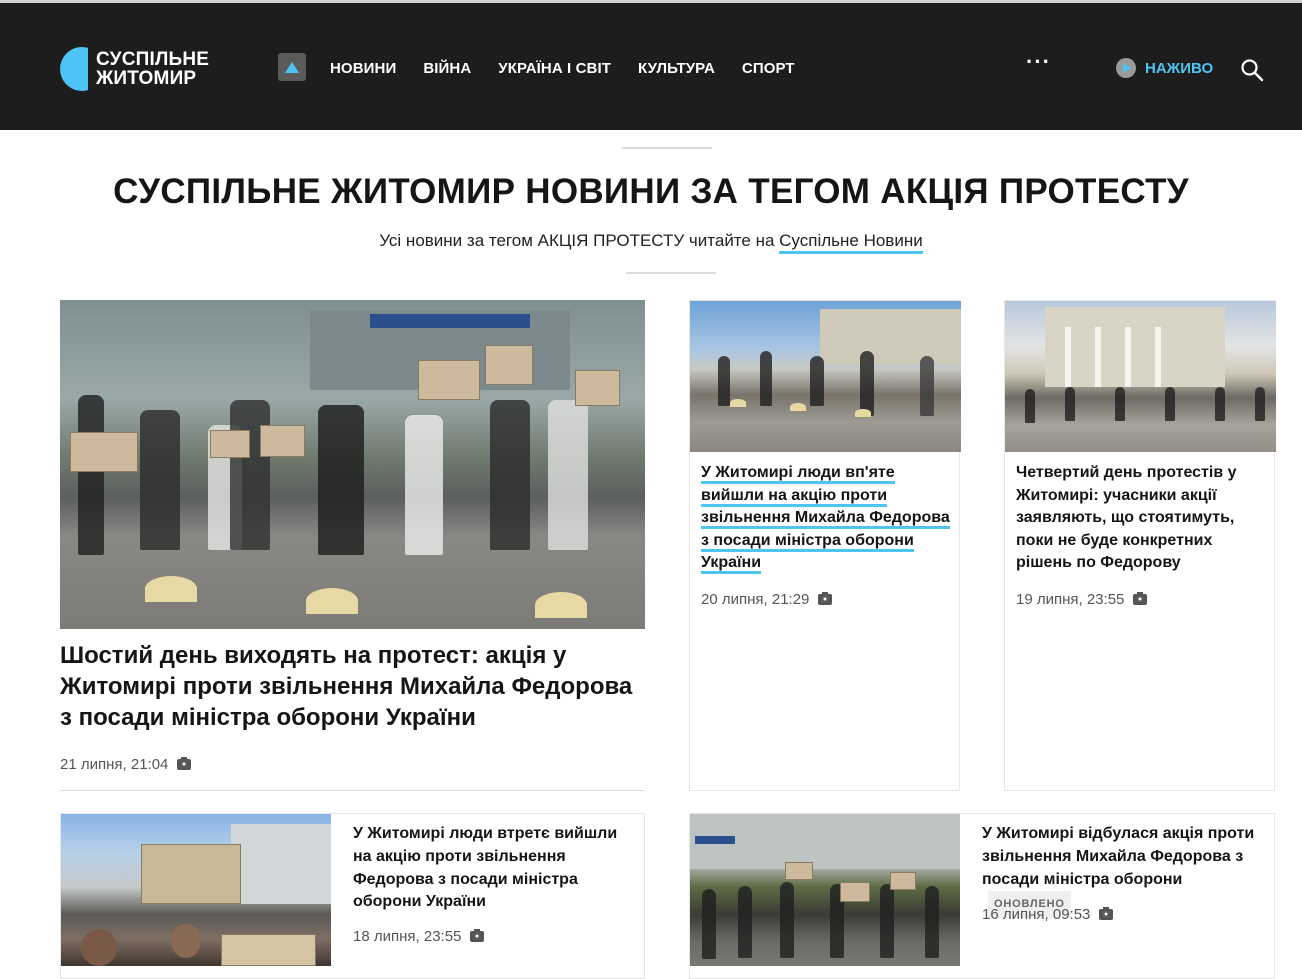 This screenshot has width=1302, height=979. Describe the element at coordinates (825, 376) in the screenshot. I see `article-2-photo` at that location.